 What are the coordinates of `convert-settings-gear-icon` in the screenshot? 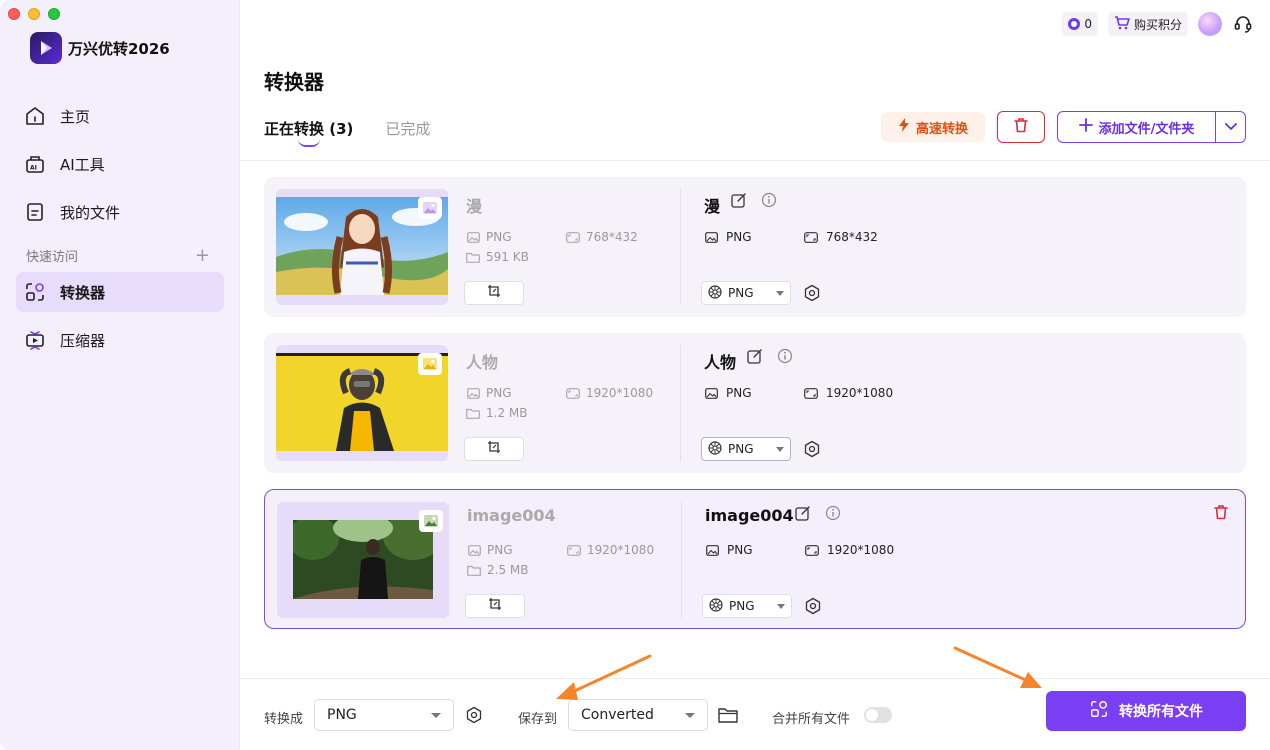 It's located at (474, 715).